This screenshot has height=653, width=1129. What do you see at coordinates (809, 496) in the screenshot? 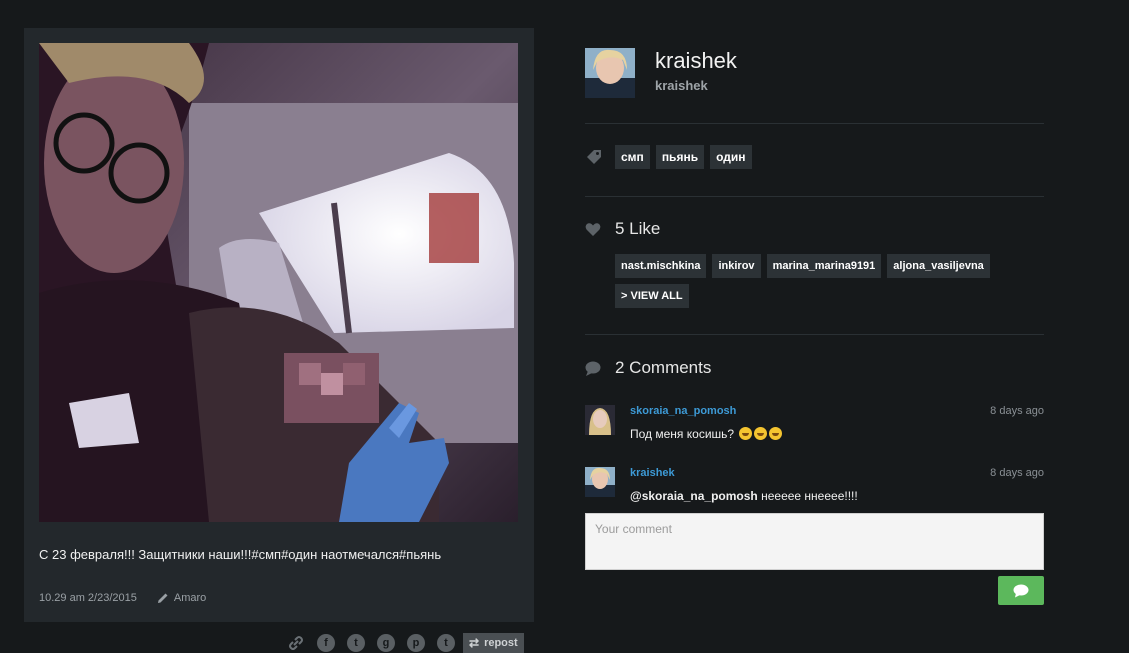
I see `comment-body: неееее ннееее!!!!` at bounding box center [809, 496].